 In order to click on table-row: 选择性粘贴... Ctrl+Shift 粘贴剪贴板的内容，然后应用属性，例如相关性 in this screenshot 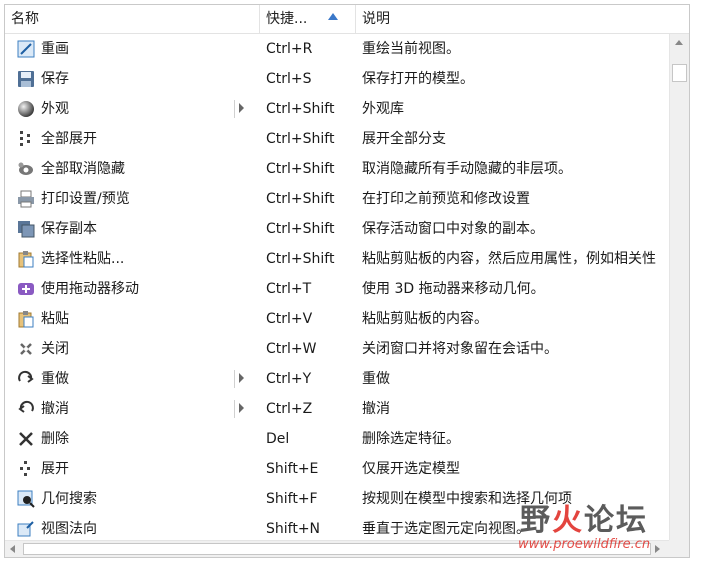, I will do `click(337, 259)`.